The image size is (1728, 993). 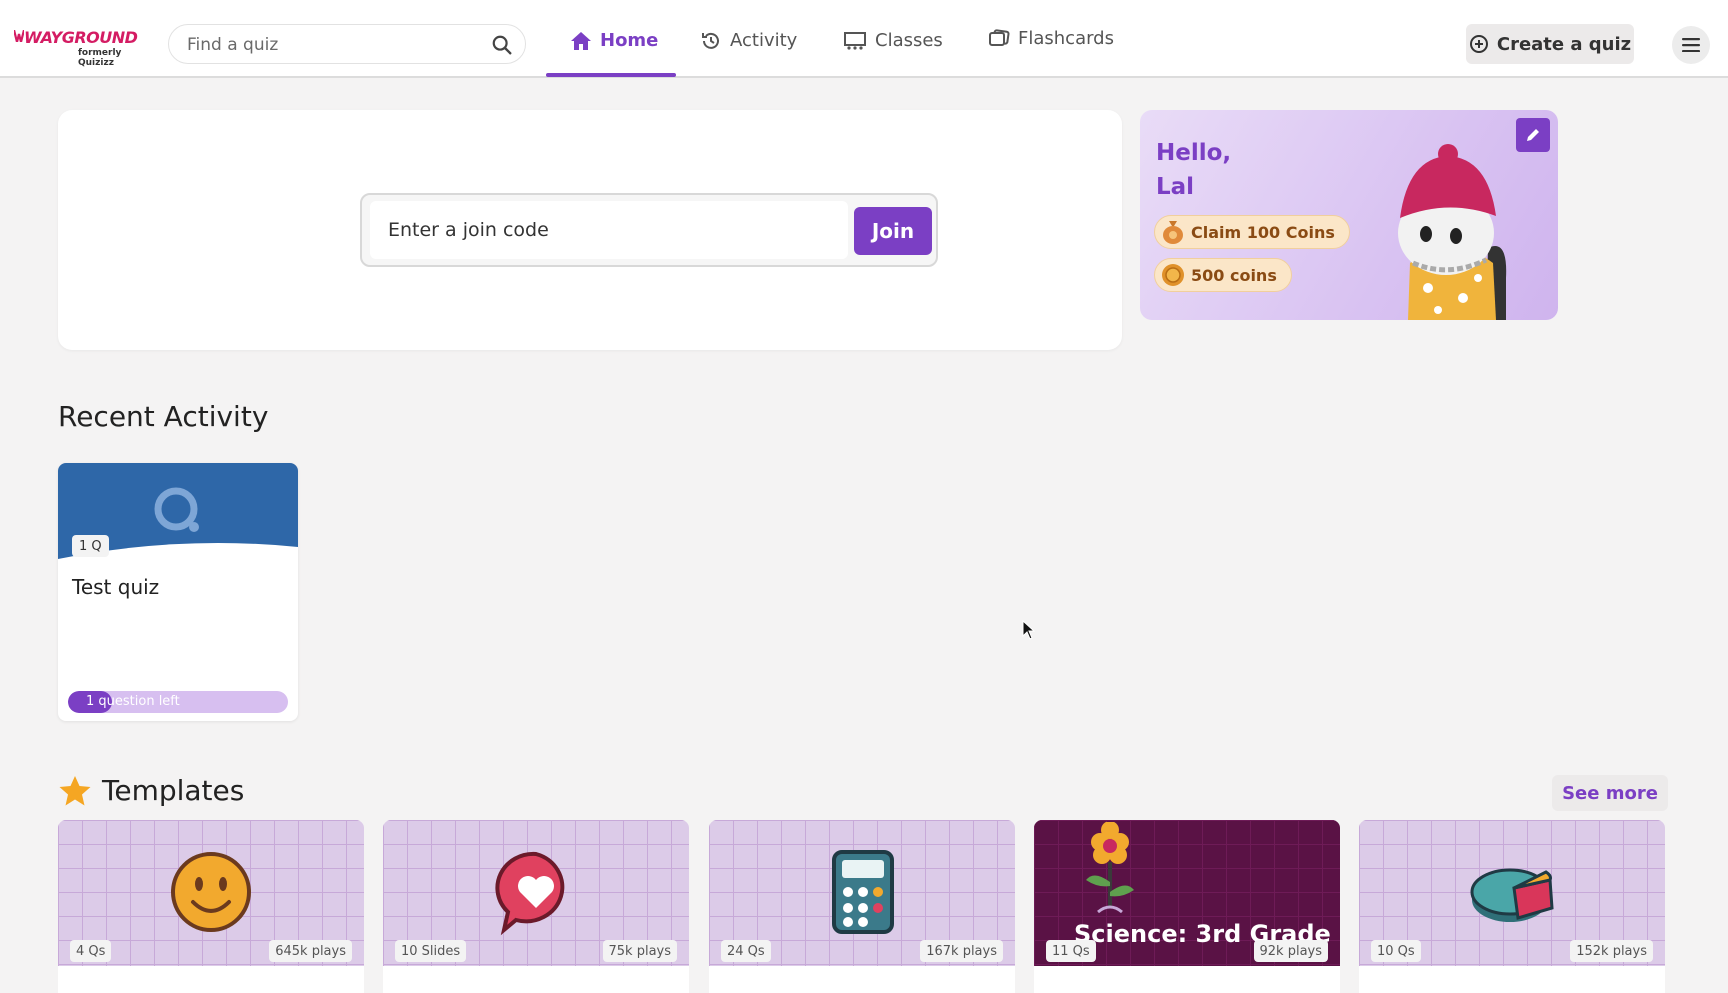 I want to click on menu-button, so click(x=1691, y=45).